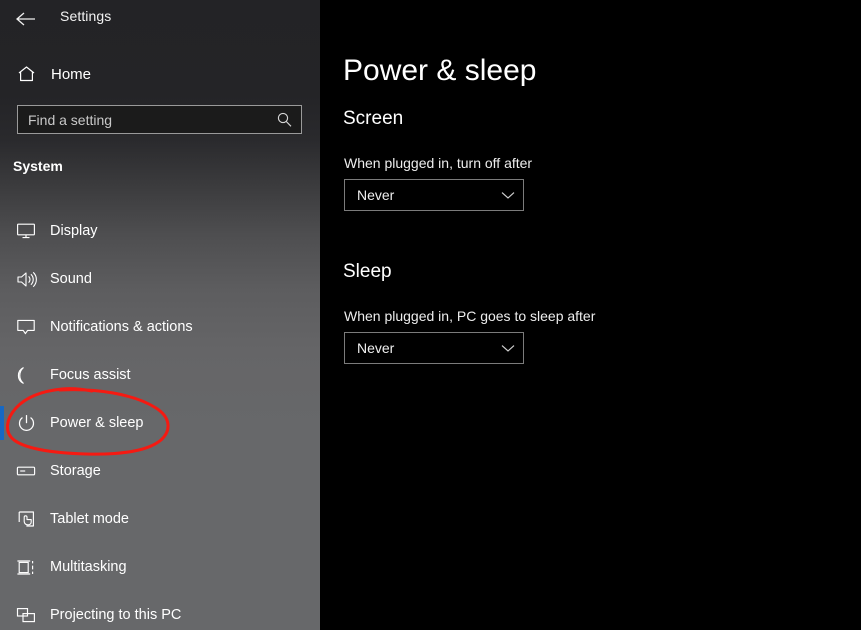 The height and width of the screenshot is (630, 861). I want to click on sidebar-item-storage-label: Storage, so click(75, 471).